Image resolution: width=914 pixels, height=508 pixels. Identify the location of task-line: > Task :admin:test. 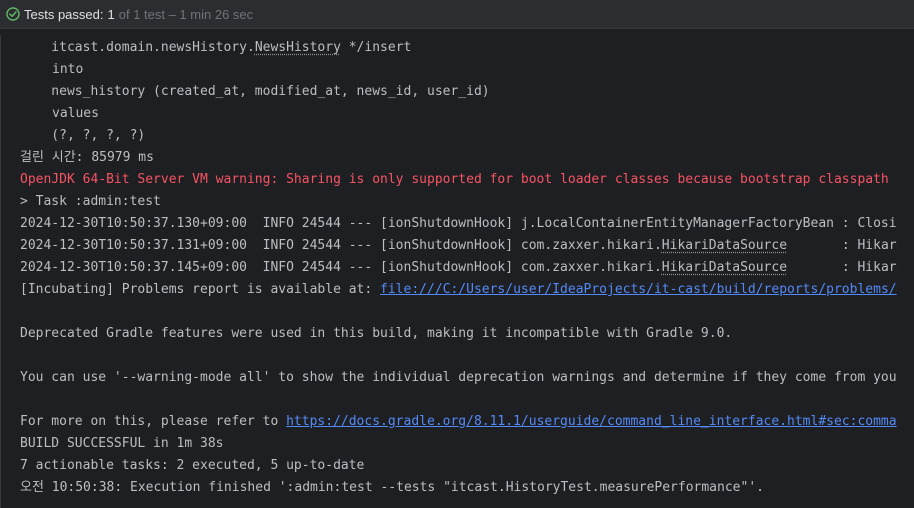
(90, 201).